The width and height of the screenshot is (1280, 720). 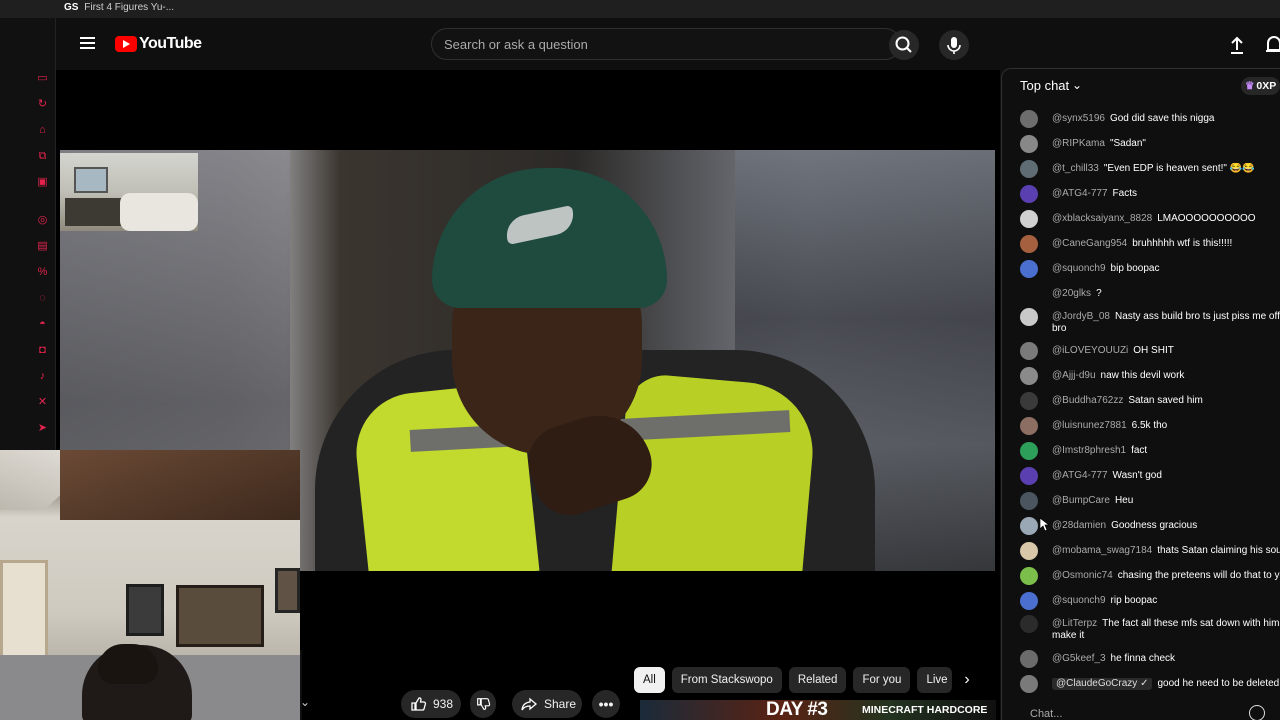 I want to click on telegram-icon: ➤, so click(x=42, y=428).